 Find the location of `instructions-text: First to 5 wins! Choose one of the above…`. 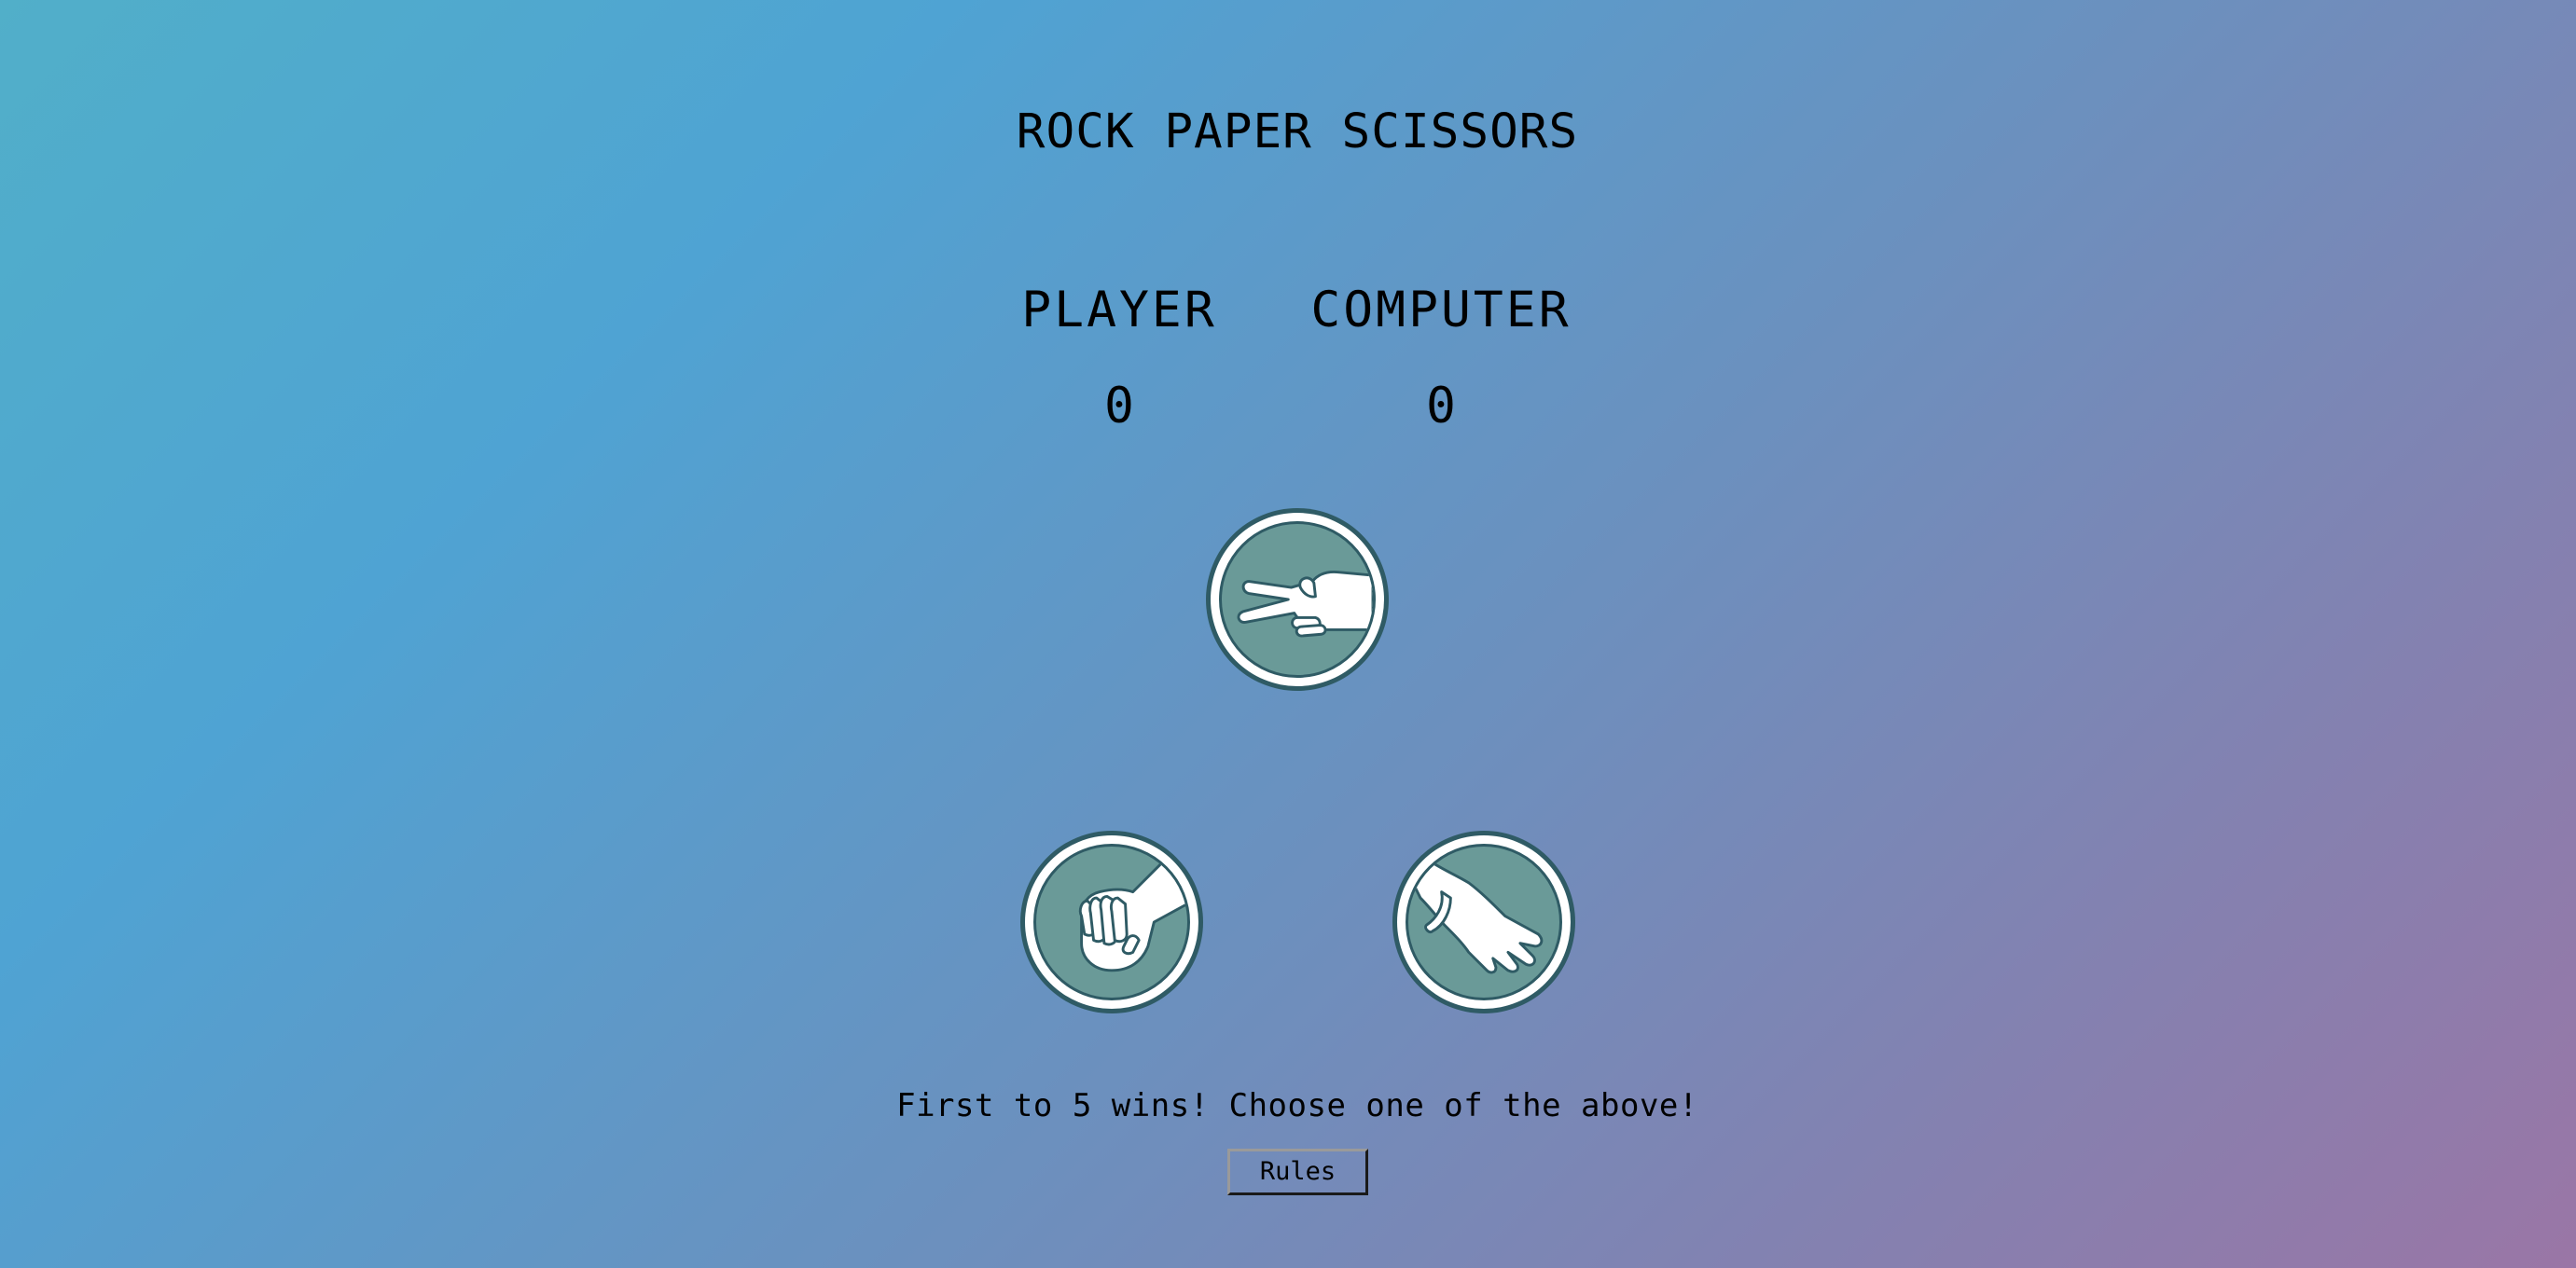

instructions-text: First to 5 wins! Choose one of the above… is located at coordinates (1297, 1105).